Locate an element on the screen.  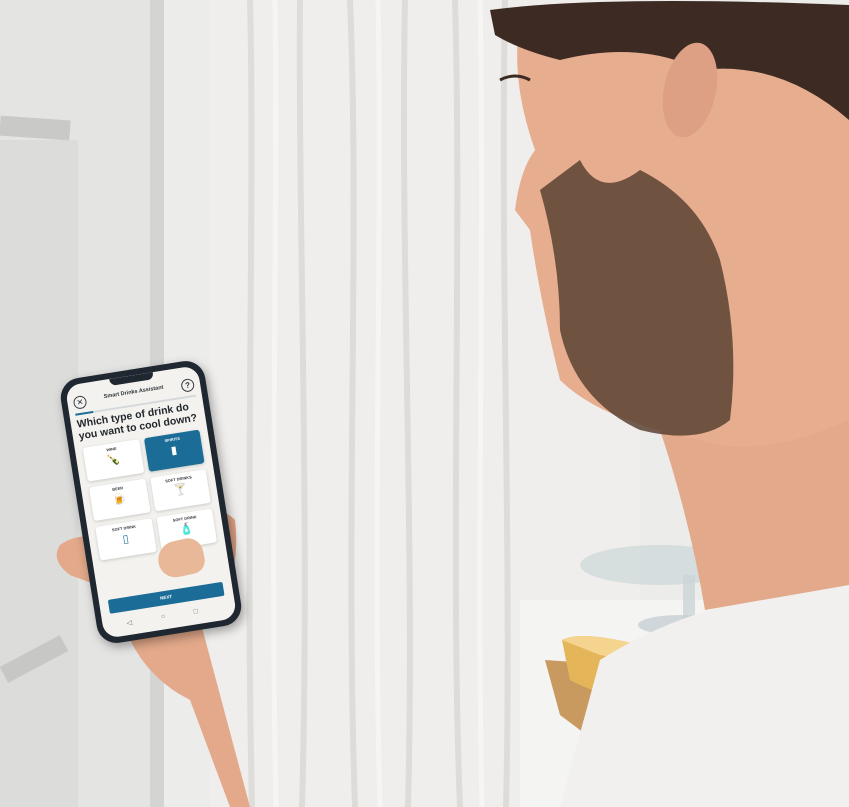
option-card-wine: WINE 🍾 is located at coordinates (113, 460).